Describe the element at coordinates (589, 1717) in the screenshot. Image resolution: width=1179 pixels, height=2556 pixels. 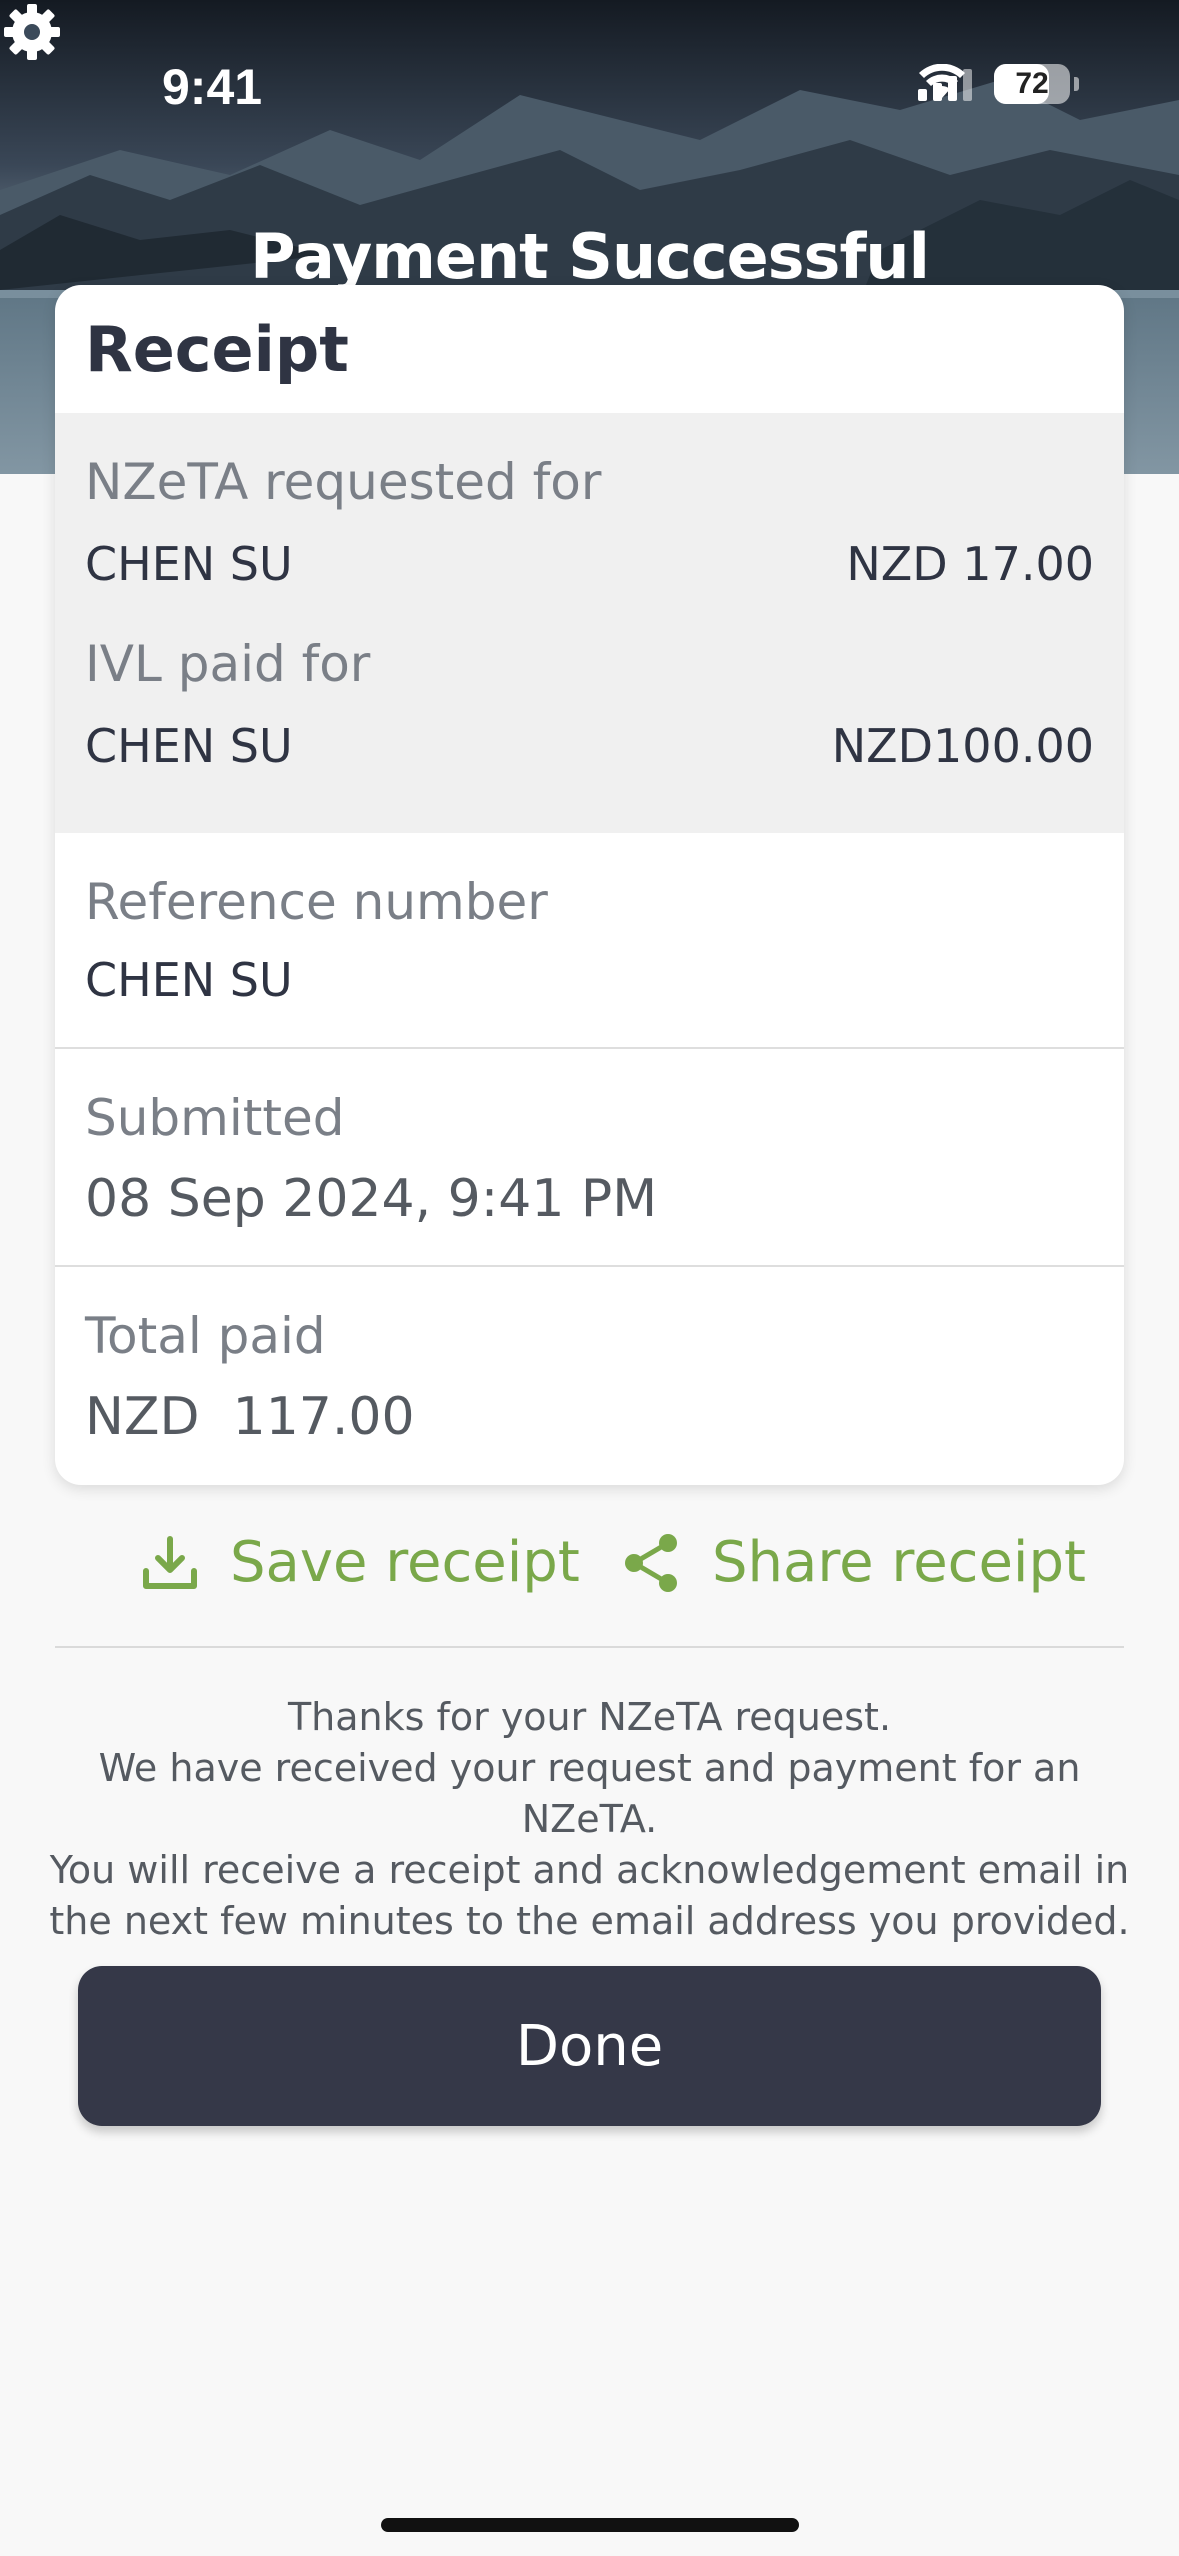
I see `message-line-1: Thanks for your NZeTA request.` at that location.